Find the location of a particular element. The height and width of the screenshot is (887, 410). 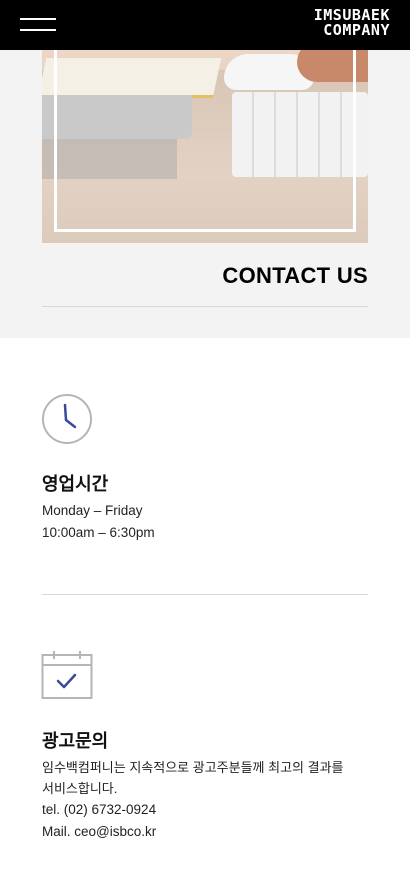

top-header: IMSUBAEK COMPANY is located at coordinates (205, 25).